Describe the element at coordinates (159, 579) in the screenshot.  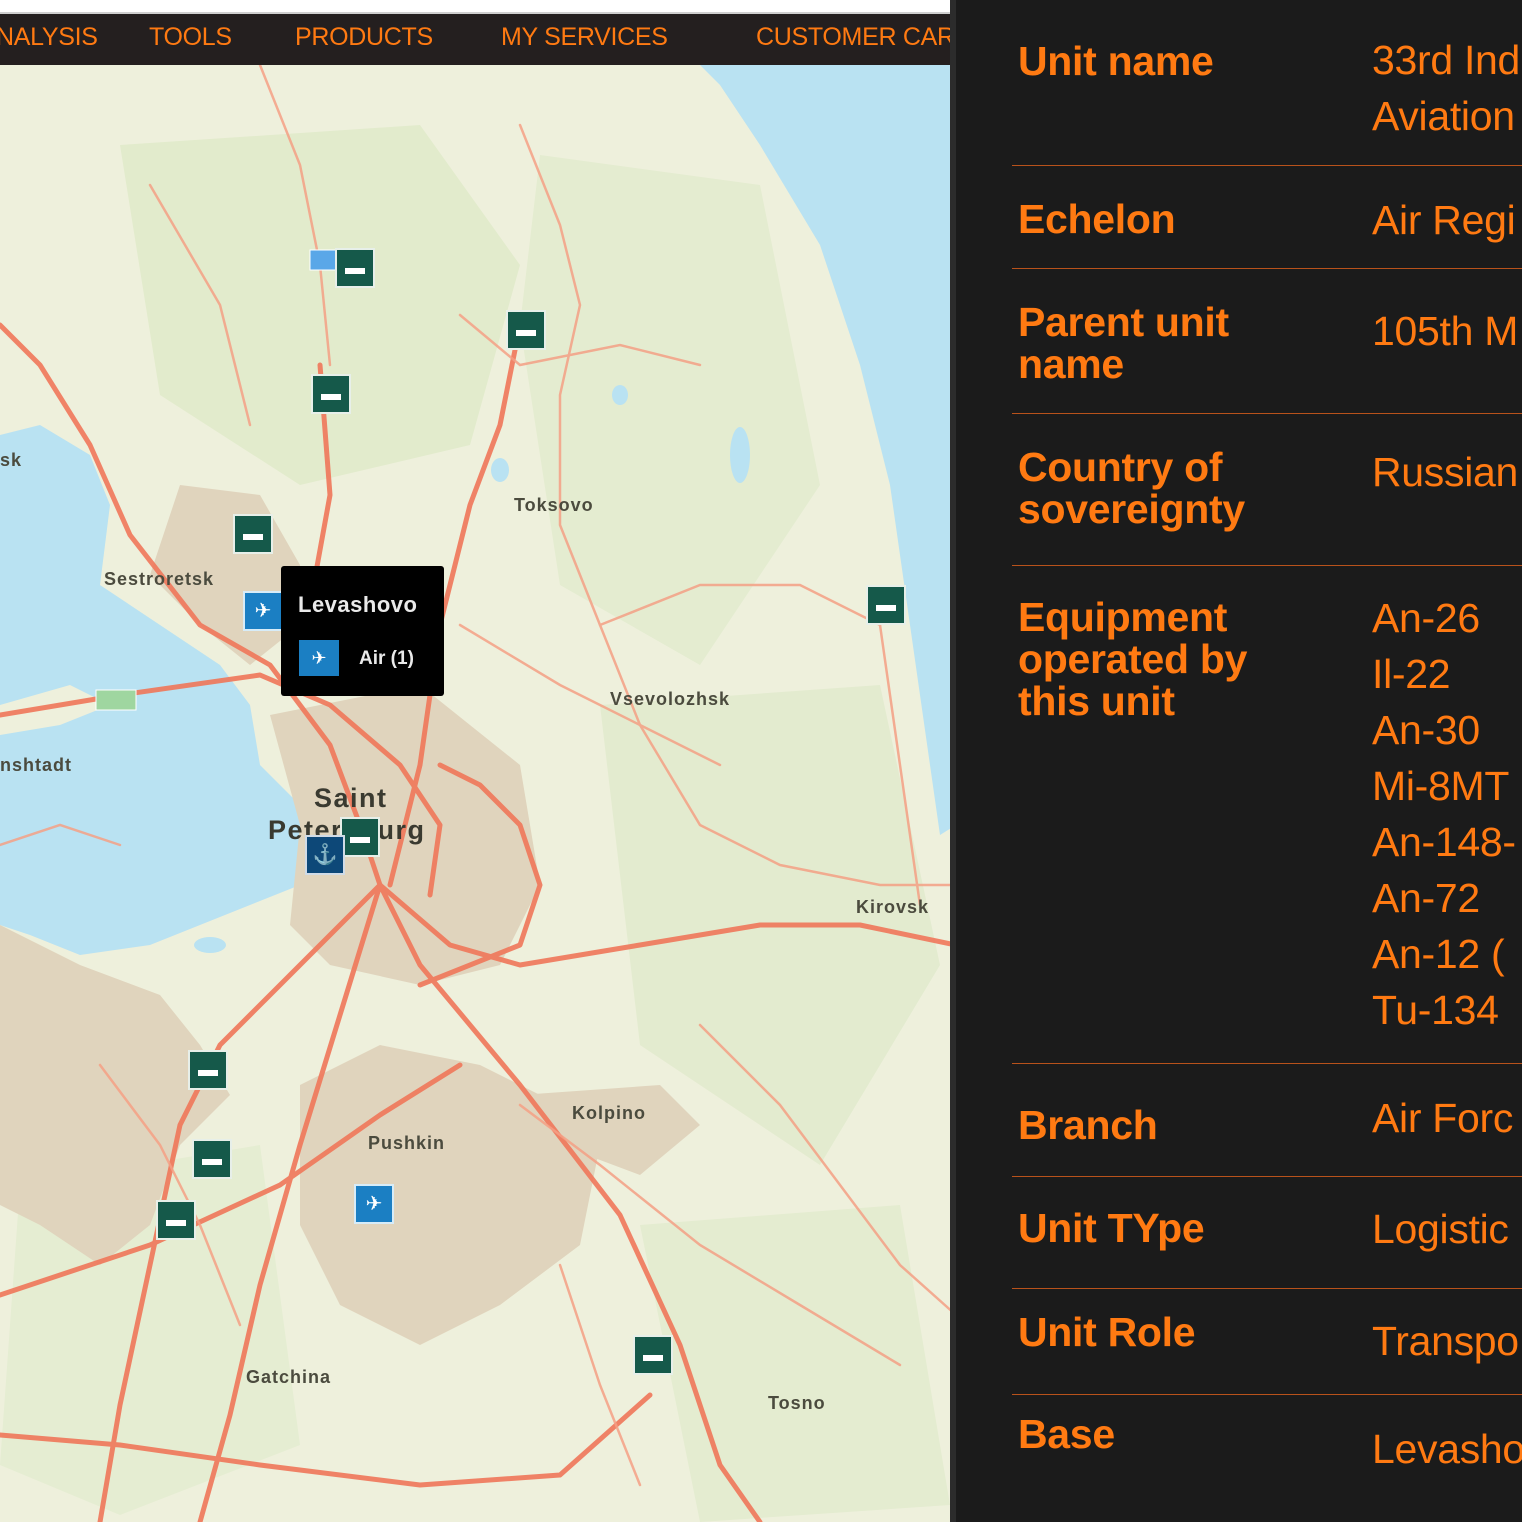
I see `place-label-sestroretsk: Sestroretsk` at that location.